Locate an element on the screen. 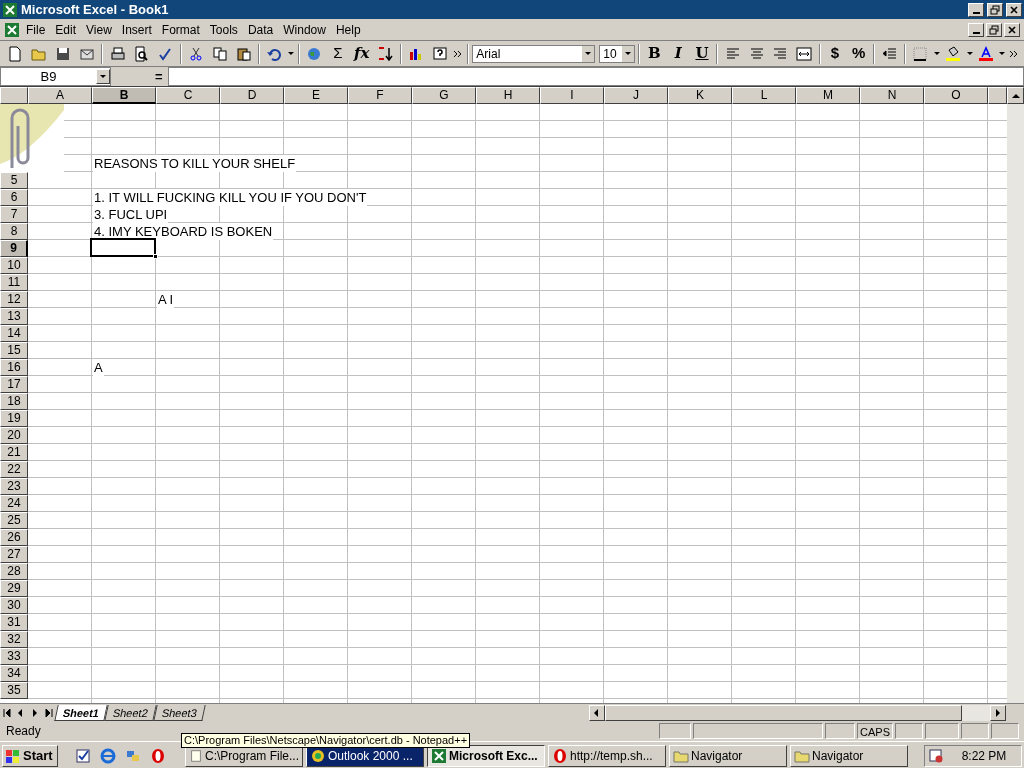  function-button: fx is located at coordinates (362, 53).